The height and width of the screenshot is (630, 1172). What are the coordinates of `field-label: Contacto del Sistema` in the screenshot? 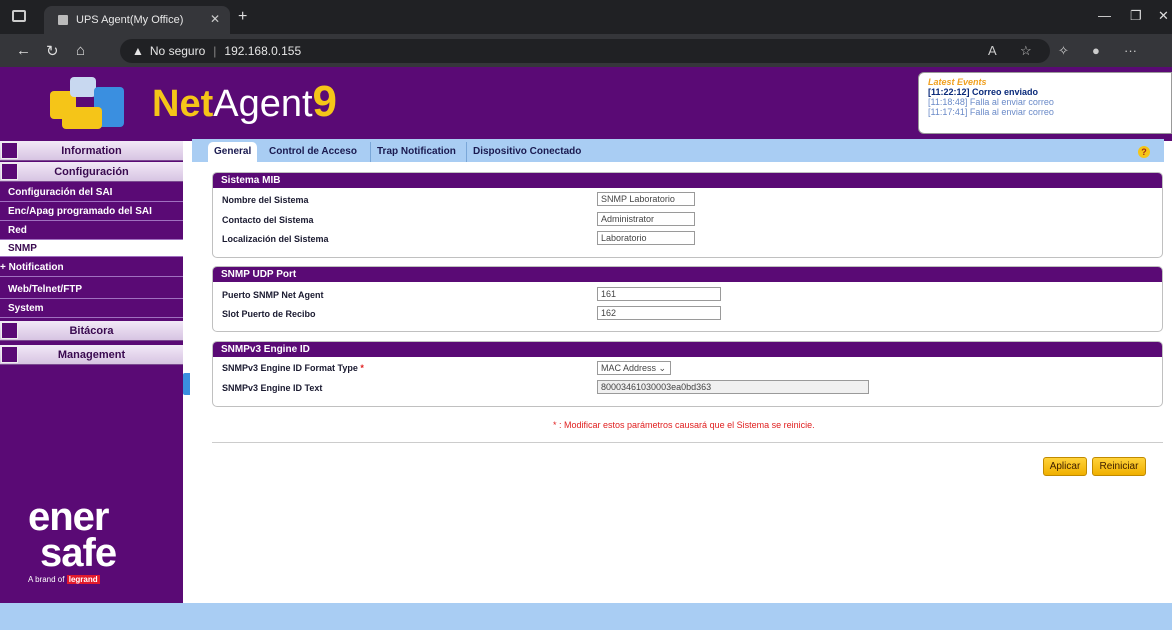 It's located at (268, 220).